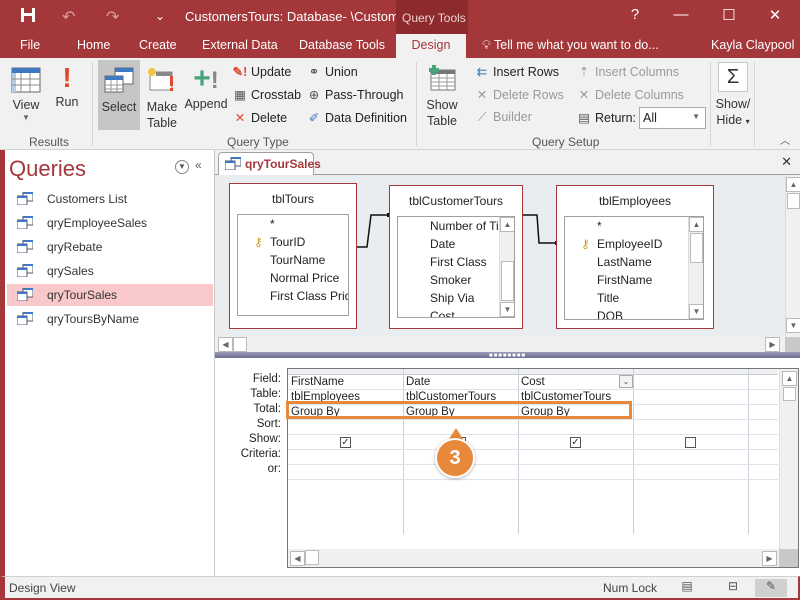  What do you see at coordinates (624, 280) in the screenshot?
I see `field-item: FirstName` at bounding box center [624, 280].